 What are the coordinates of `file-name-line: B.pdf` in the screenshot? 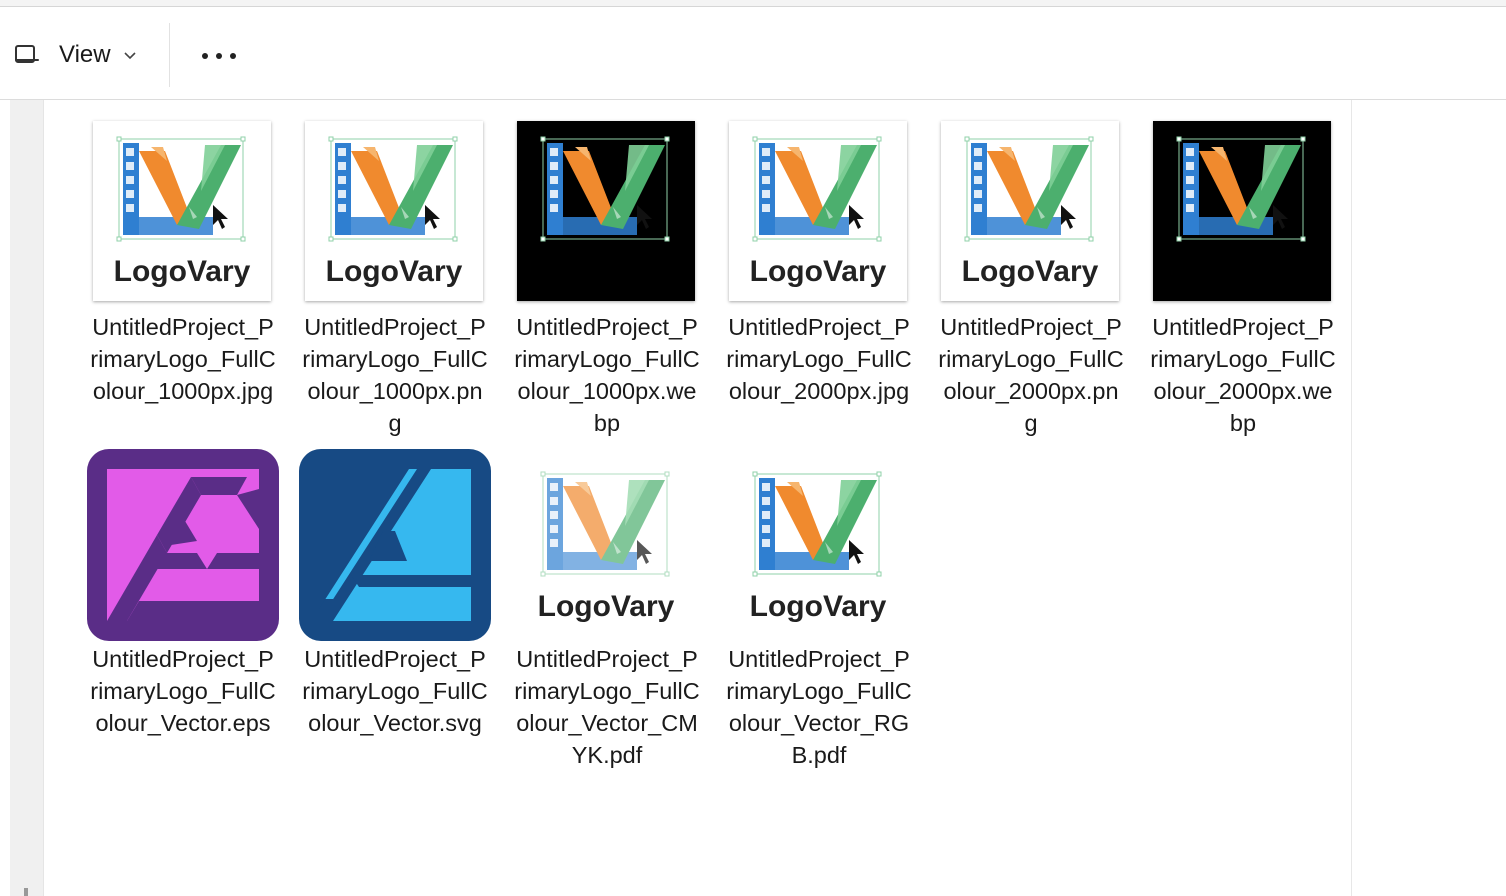 It's located at (819, 755).